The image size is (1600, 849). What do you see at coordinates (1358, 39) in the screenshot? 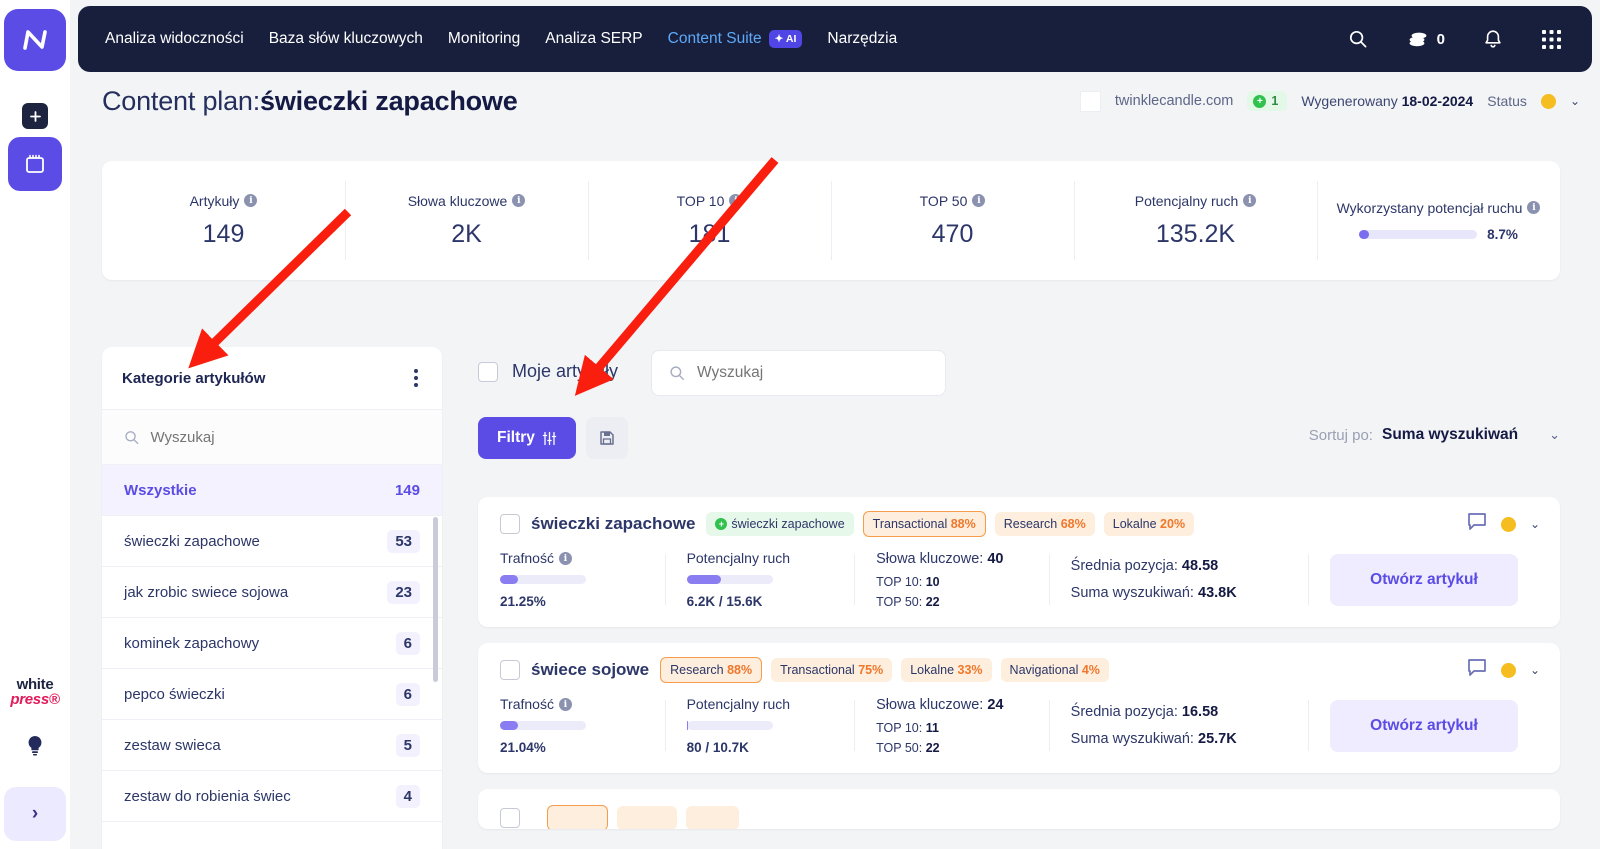
I see `global-search-button` at bounding box center [1358, 39].